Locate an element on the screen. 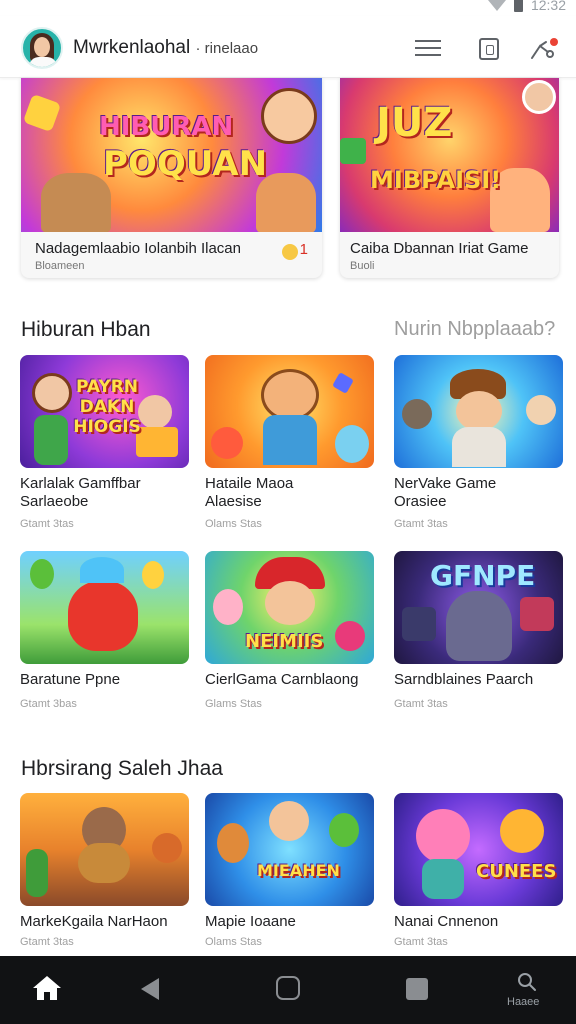 This screenshot has height=1024, width=576. game-title: Mapie Ioaane is located at coordinates (250, 921).